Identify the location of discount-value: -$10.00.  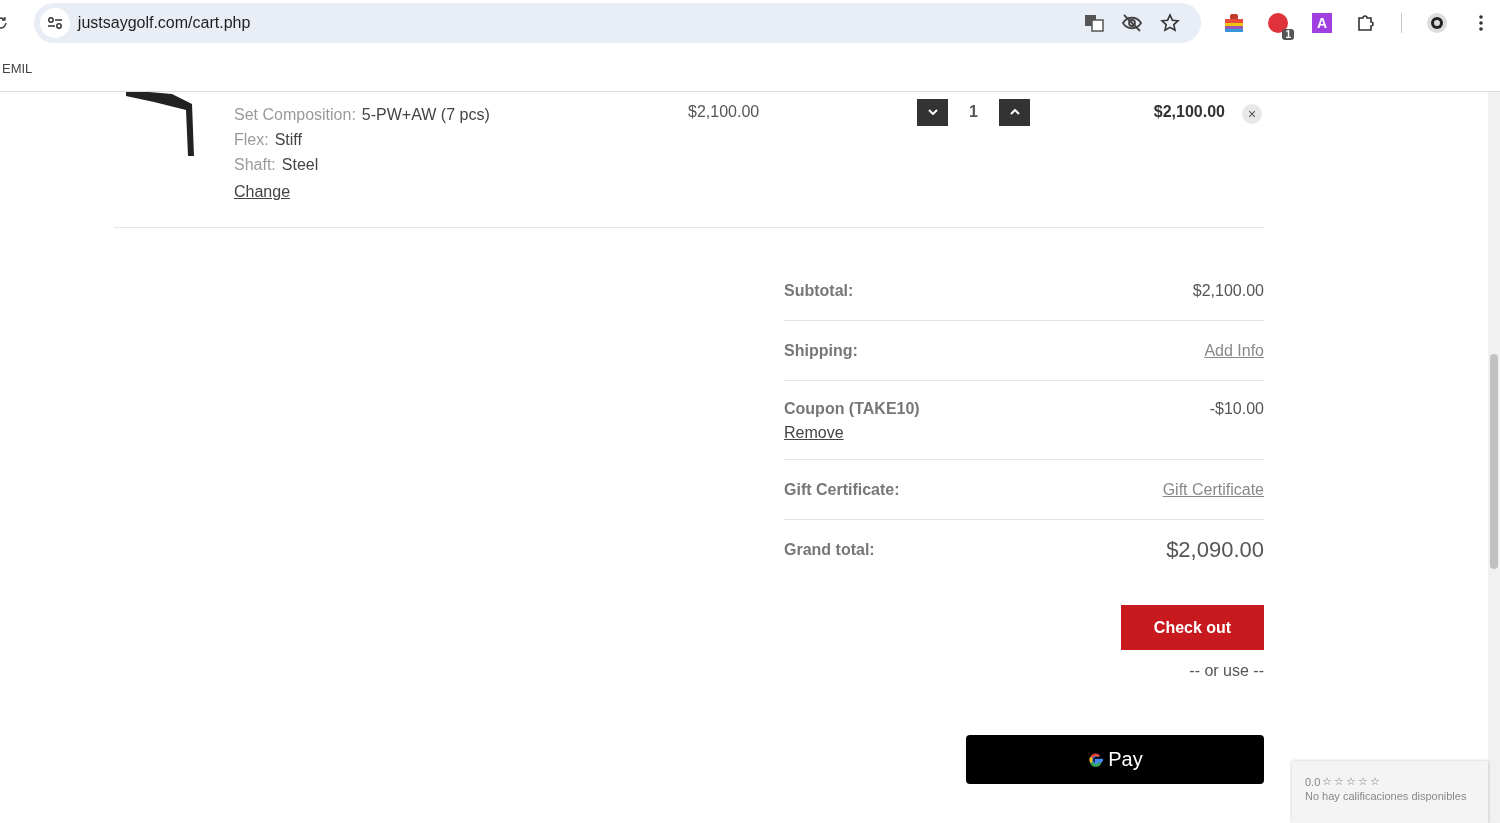
(1236, 409).